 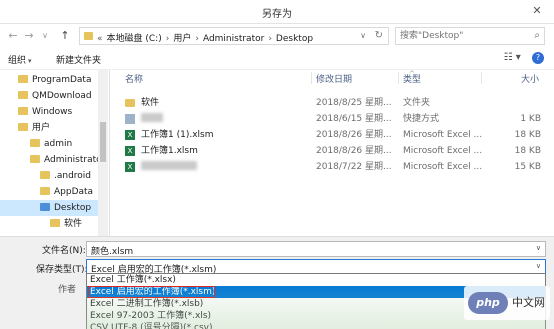 What do you see at coordinates (537, 35) in the screenshot?
I see `search-icon: ⌕` at bounding box center [537, 35].